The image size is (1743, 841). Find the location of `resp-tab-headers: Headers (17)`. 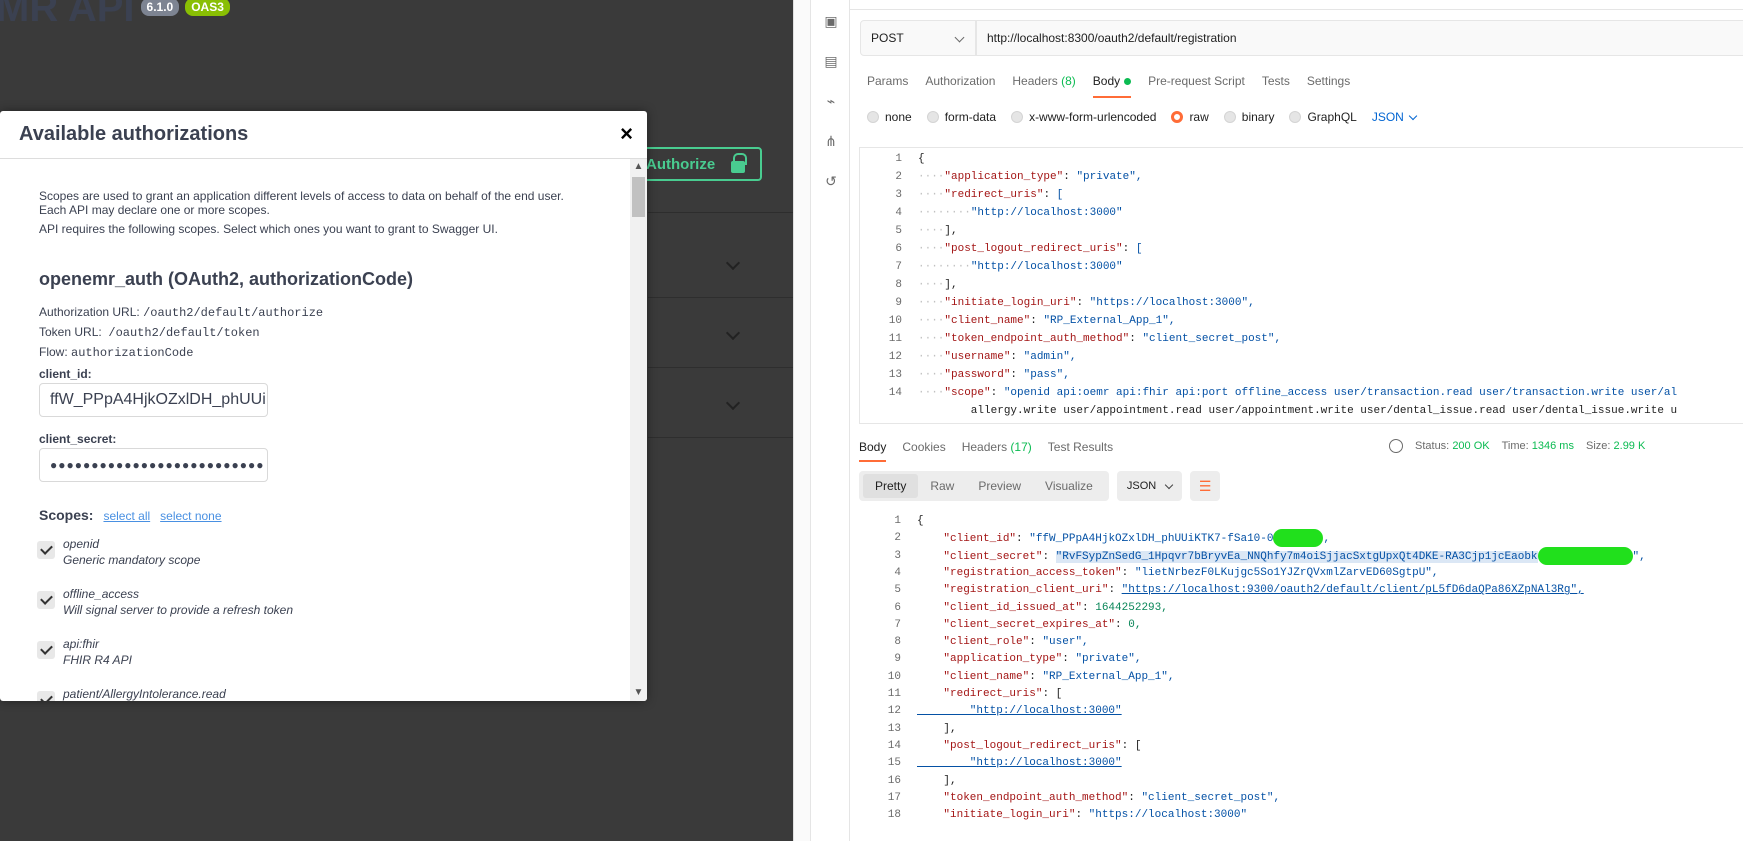

resp-tab-headers: Headers (17) is located at coordinates (997, 451).